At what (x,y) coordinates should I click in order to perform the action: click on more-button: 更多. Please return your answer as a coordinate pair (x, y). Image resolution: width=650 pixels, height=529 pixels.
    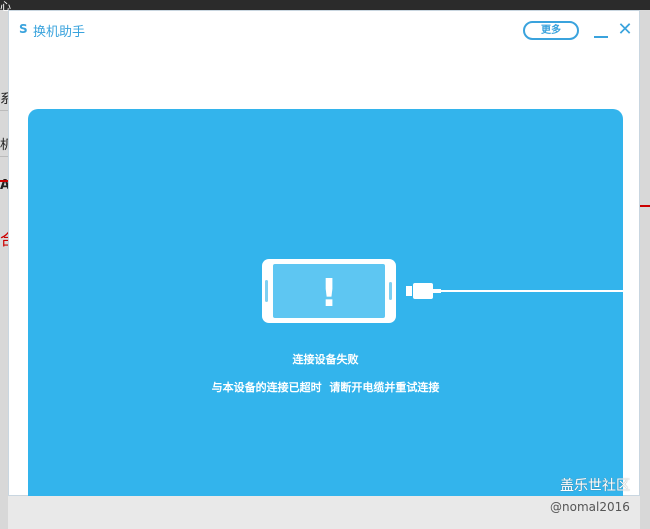
    Looking at the image, I should click on (551, 30).